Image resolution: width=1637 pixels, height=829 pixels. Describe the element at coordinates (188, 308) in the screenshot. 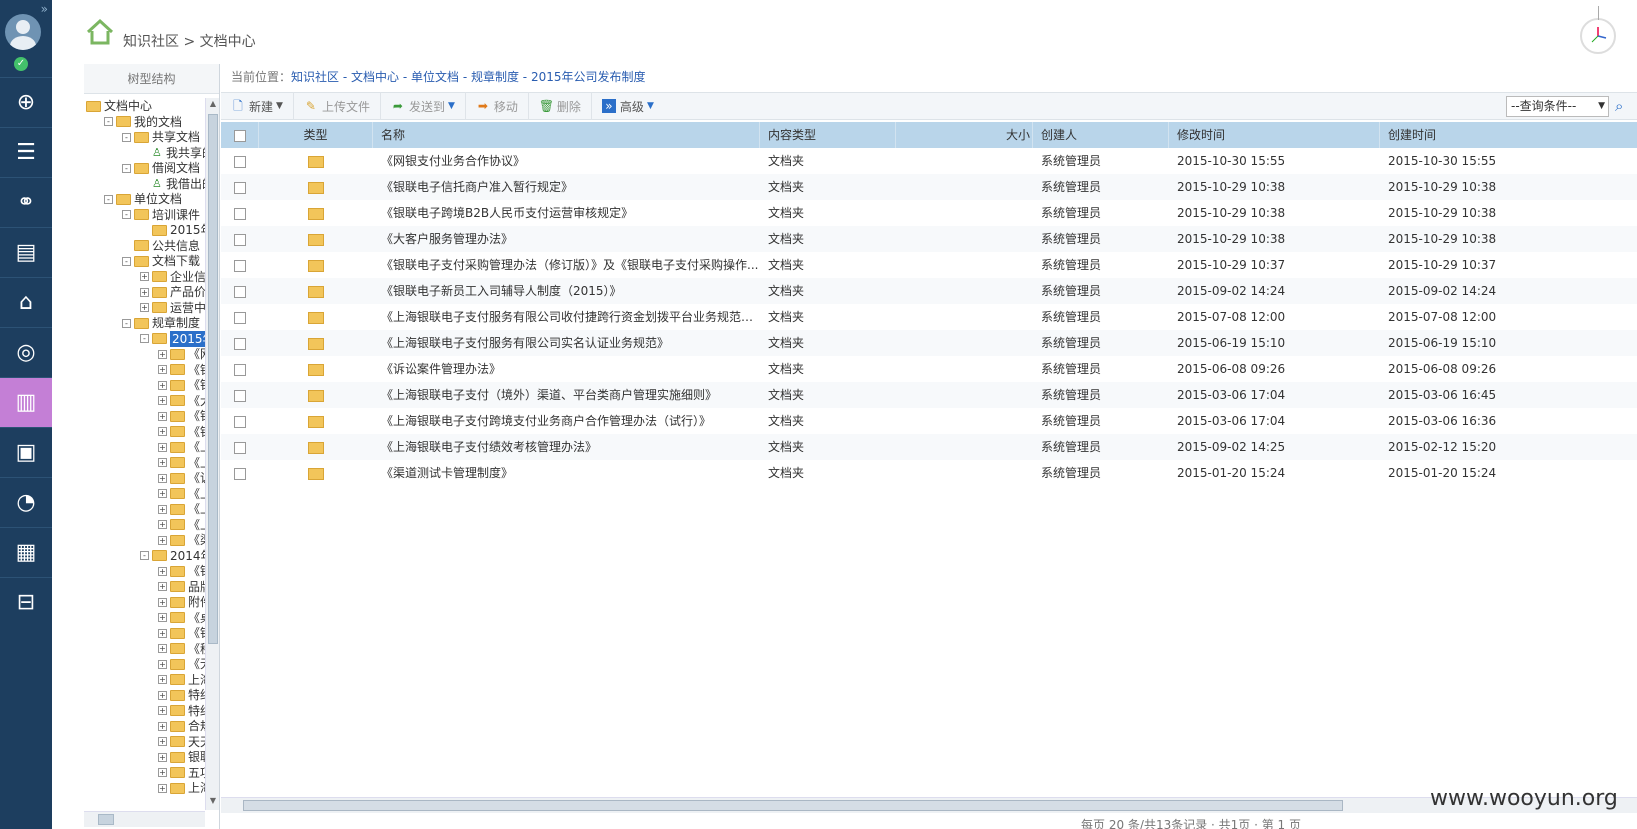

I see `tree-node-label: 运营中心` at that location.